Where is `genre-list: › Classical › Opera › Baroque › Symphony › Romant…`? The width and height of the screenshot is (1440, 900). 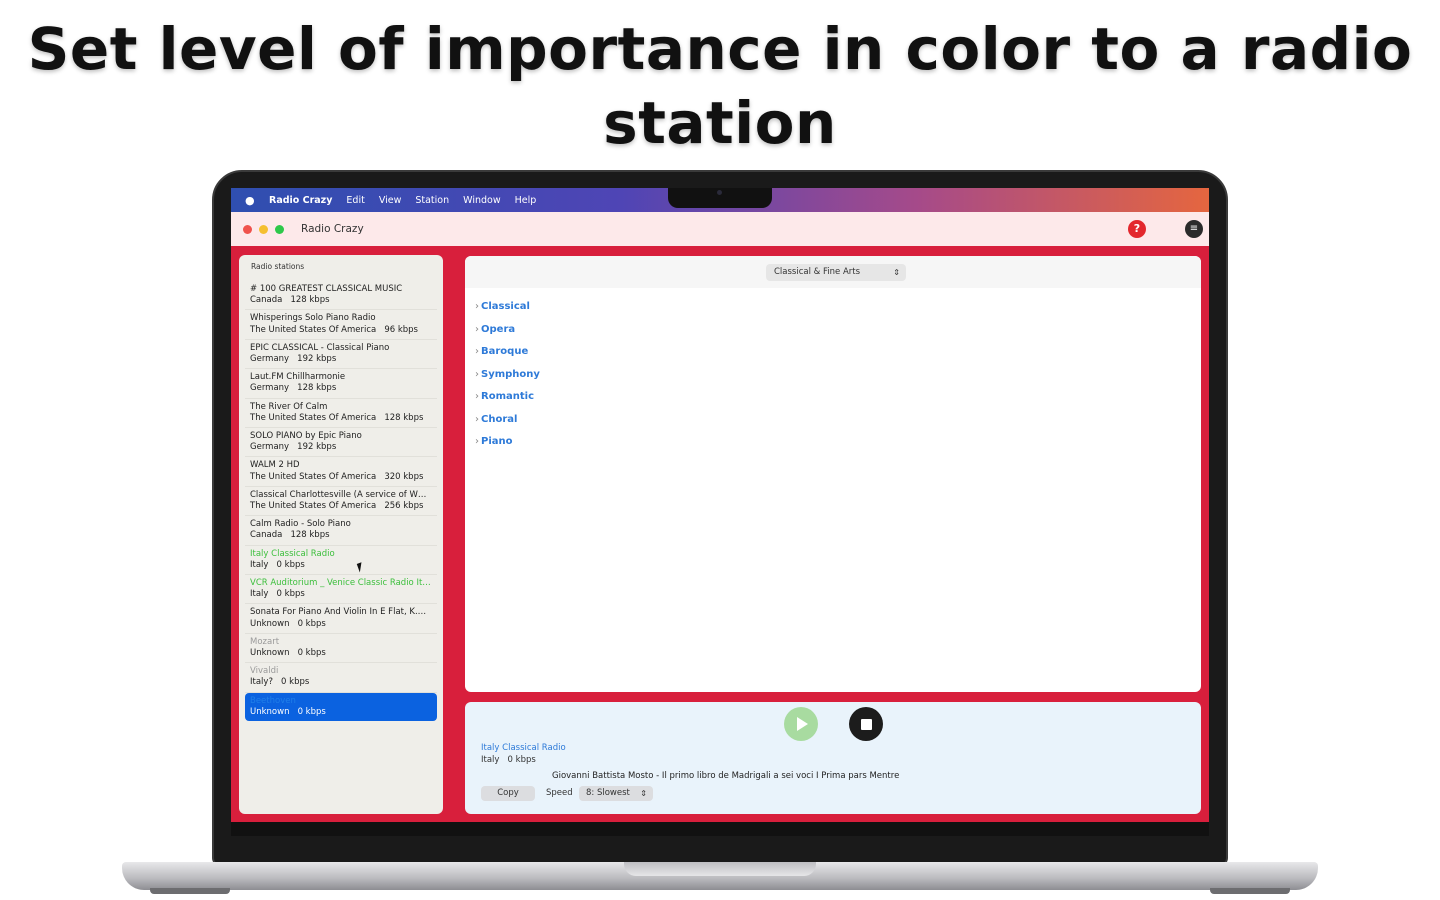 genre-list: › Classical › Opera › Baroque › Symphony › Romant… is located at coordinates (833, 376).